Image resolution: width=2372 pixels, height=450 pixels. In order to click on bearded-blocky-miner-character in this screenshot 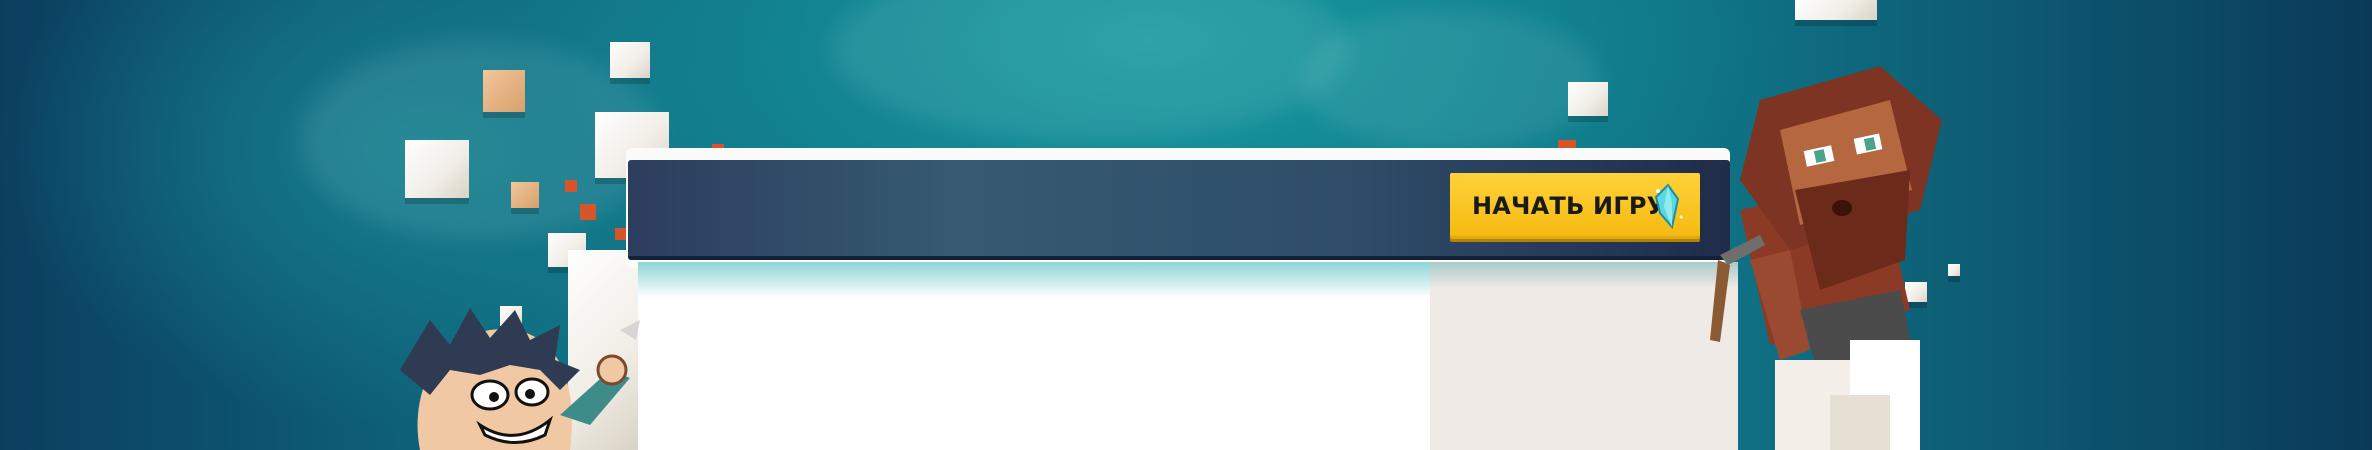, I will do `click(1826, 258)`.